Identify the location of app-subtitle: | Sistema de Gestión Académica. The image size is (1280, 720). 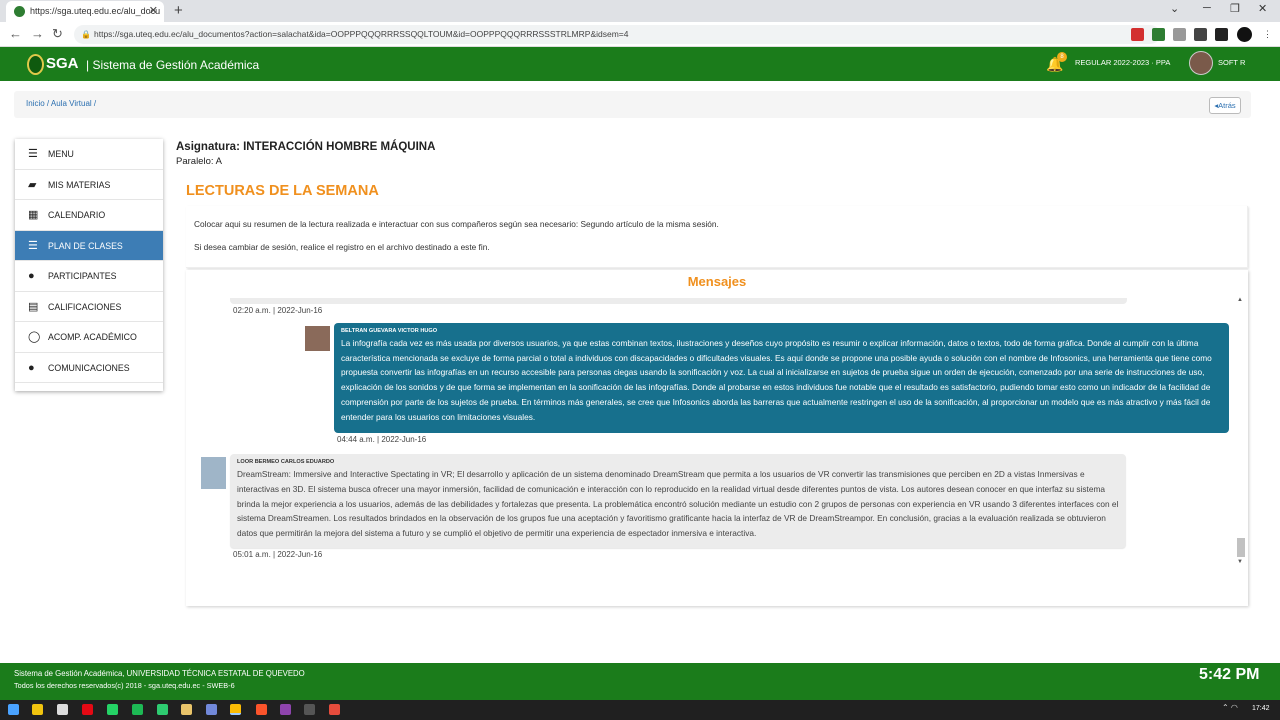
(173, 65).